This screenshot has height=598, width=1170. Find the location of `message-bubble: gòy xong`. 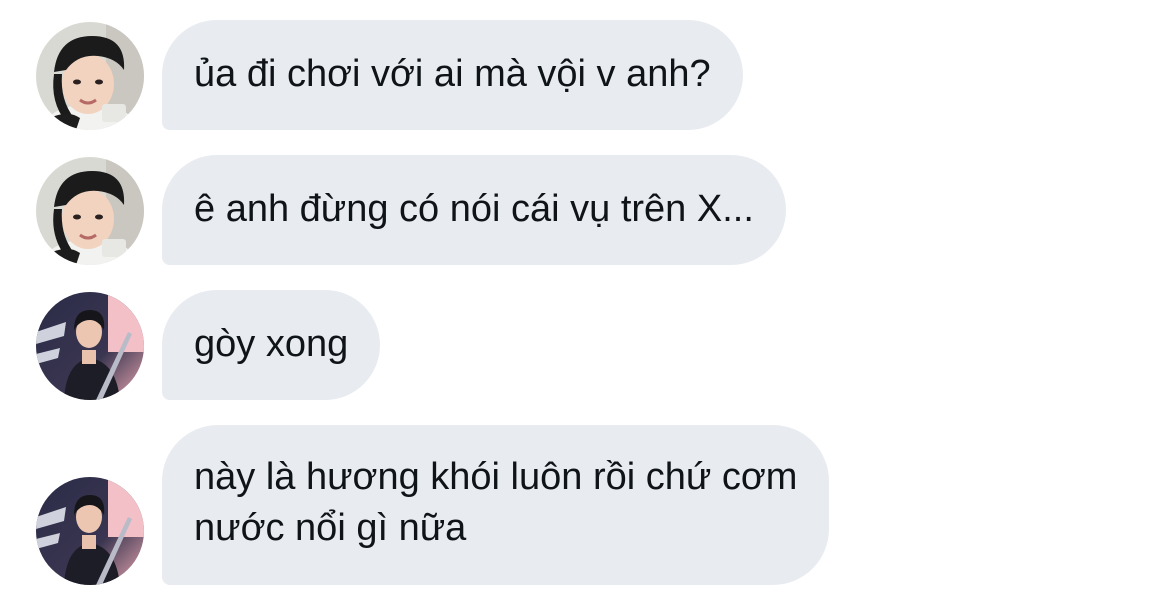

message-bubble: gòy xong is located at coordinates (271, 345).